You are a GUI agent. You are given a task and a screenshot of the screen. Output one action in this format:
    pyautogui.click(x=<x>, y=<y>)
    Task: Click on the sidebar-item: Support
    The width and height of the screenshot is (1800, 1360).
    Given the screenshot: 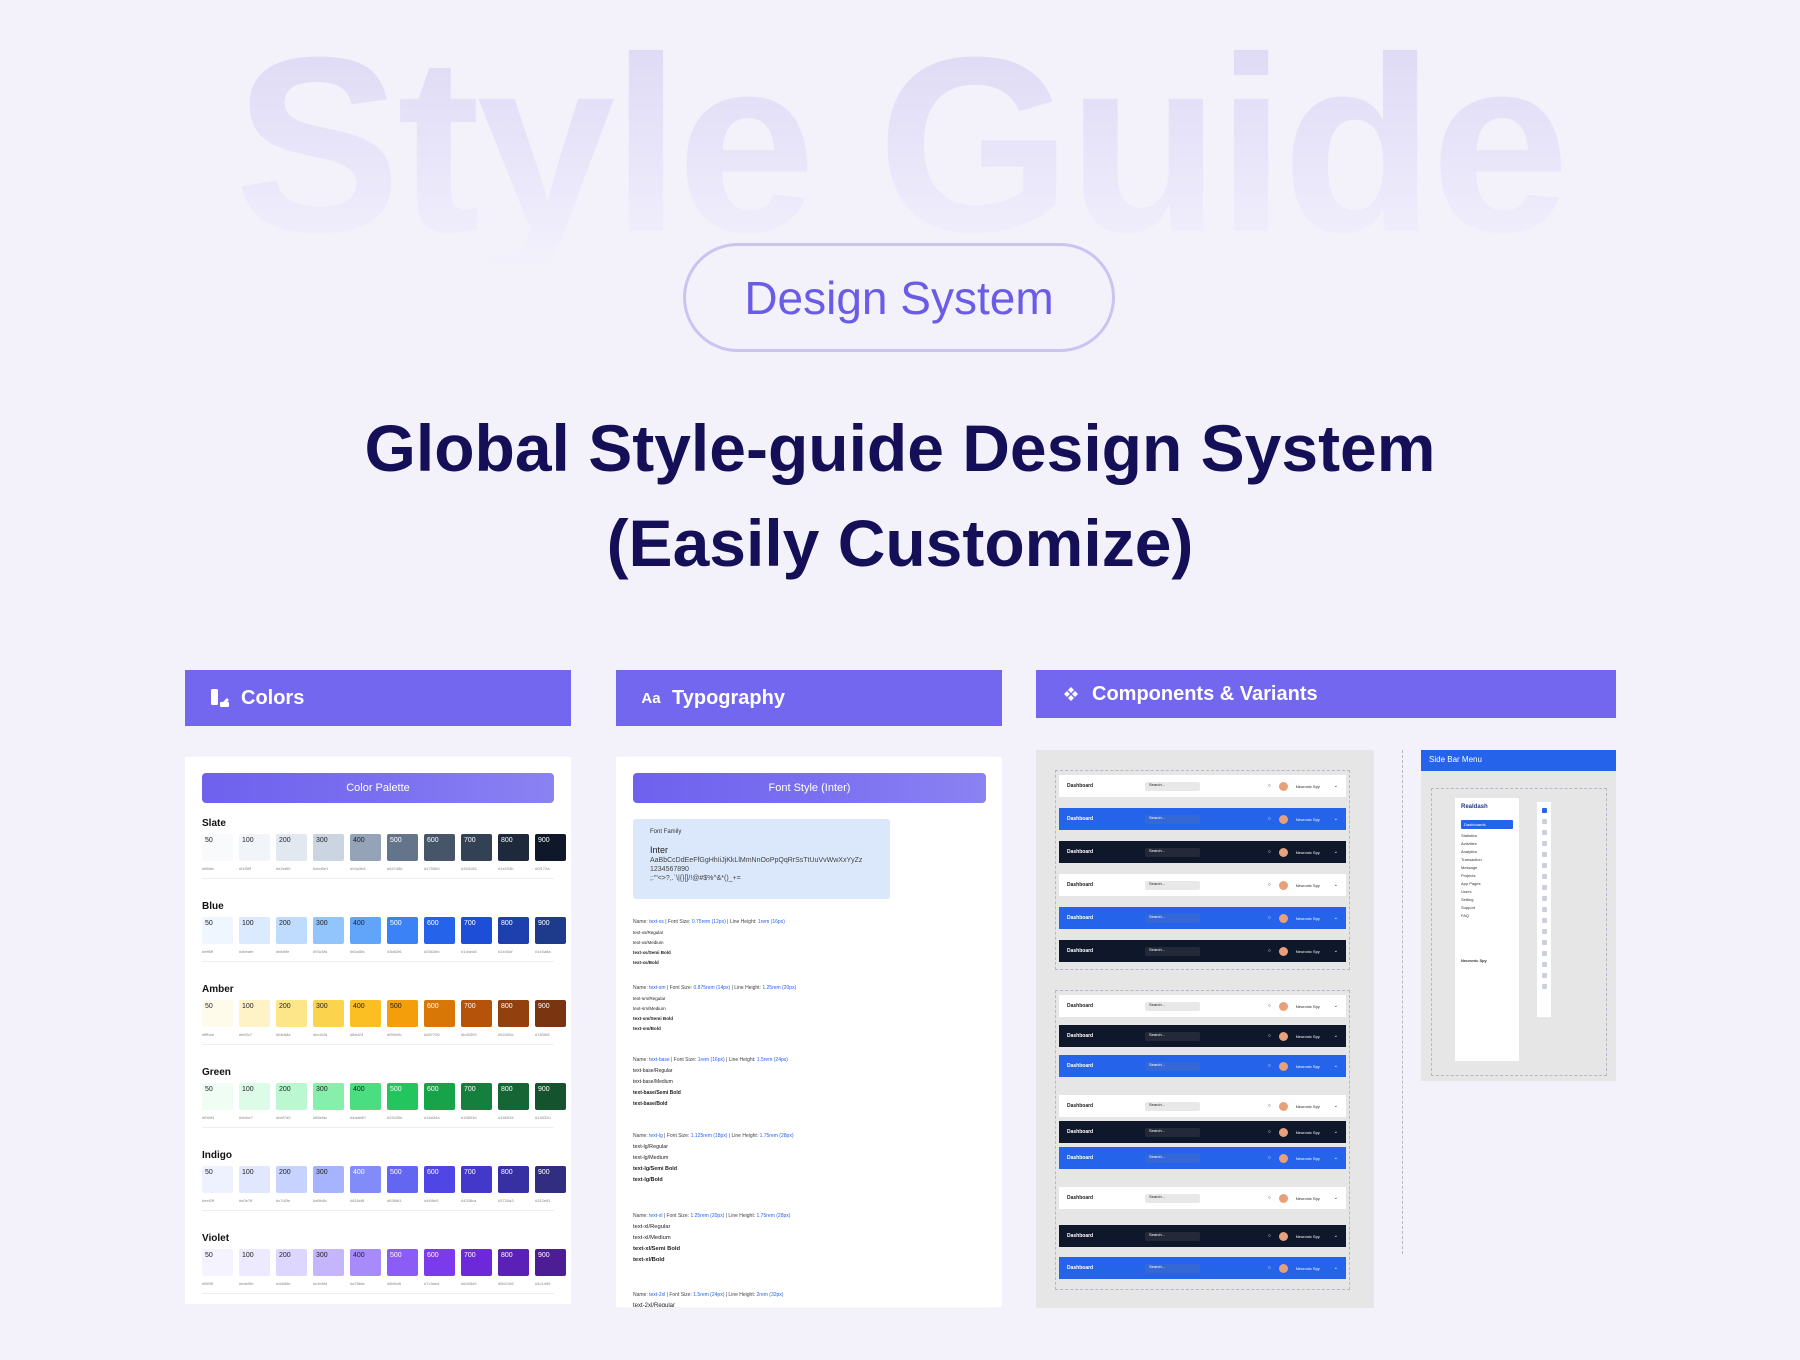 What is the action you would take?
    pyautogui.click(x=1487, y=907)
    